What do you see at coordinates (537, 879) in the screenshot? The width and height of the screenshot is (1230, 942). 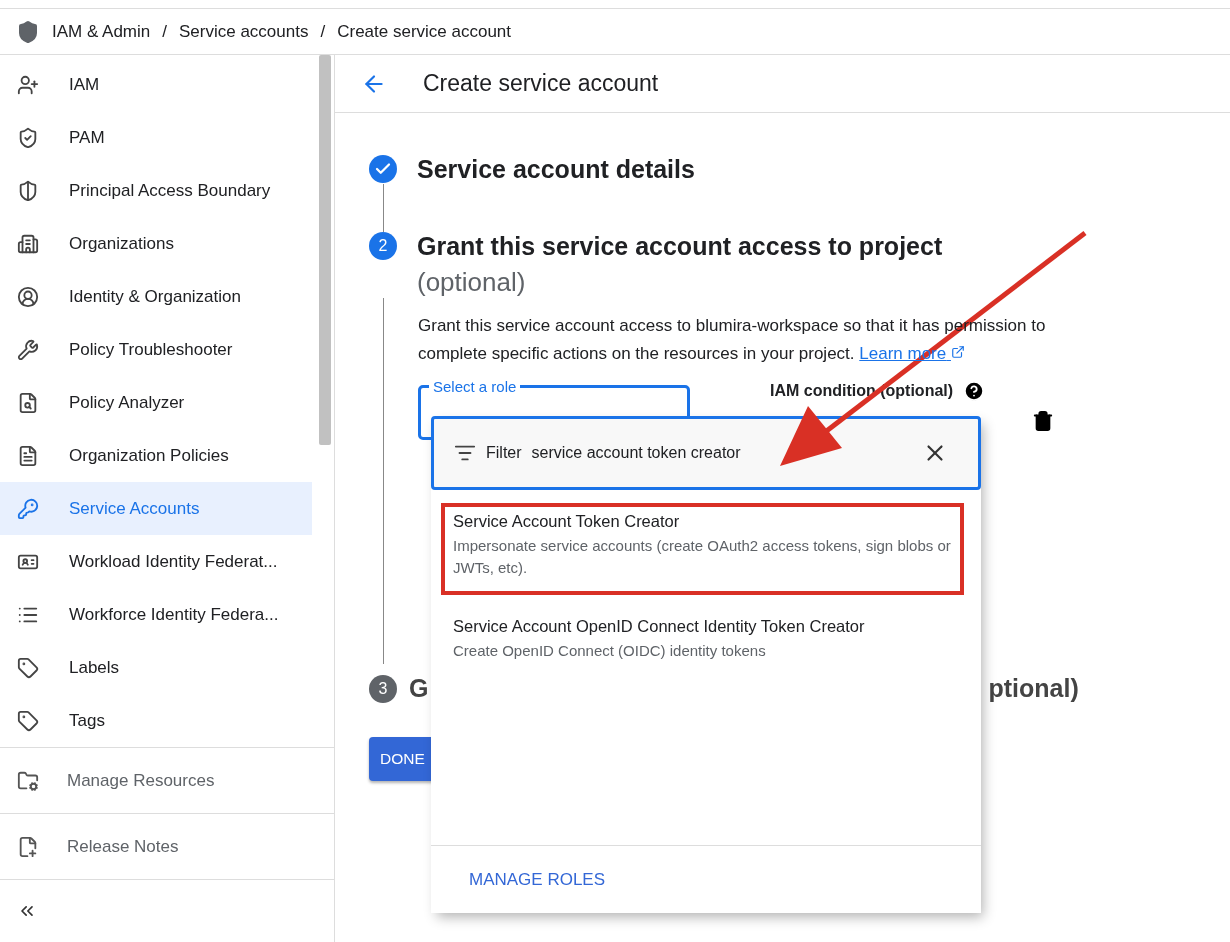 I see `manage-roles-link: MANAGE ROLES` at bounding box center [537, 879].